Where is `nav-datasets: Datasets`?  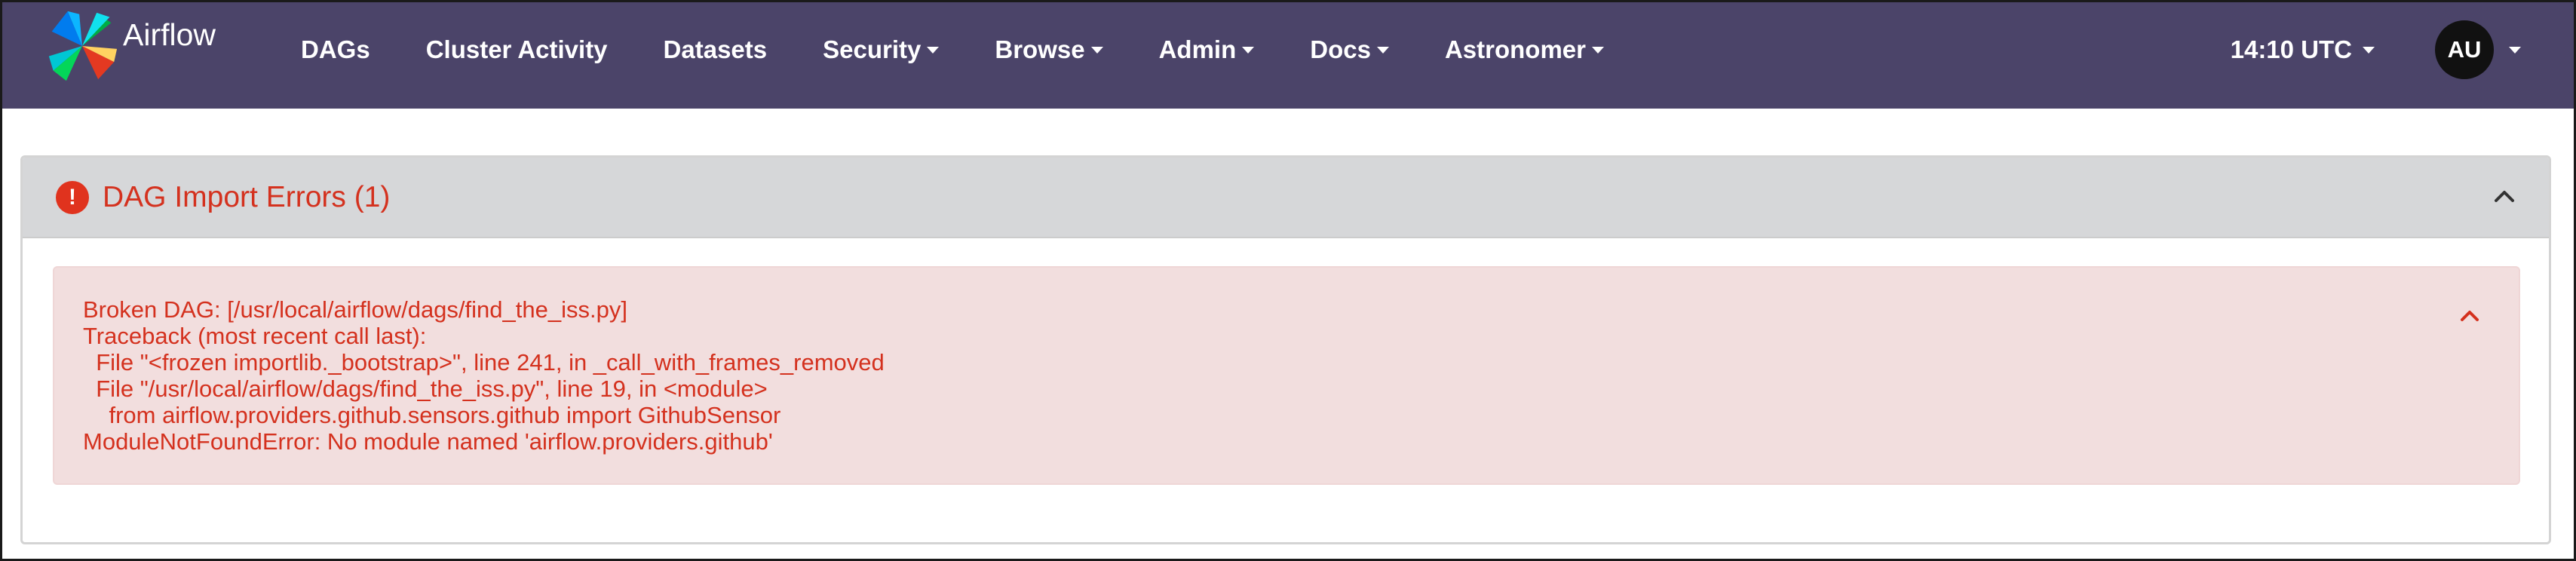 nav-datasets: Datasets is located at coordinates (716, 49).